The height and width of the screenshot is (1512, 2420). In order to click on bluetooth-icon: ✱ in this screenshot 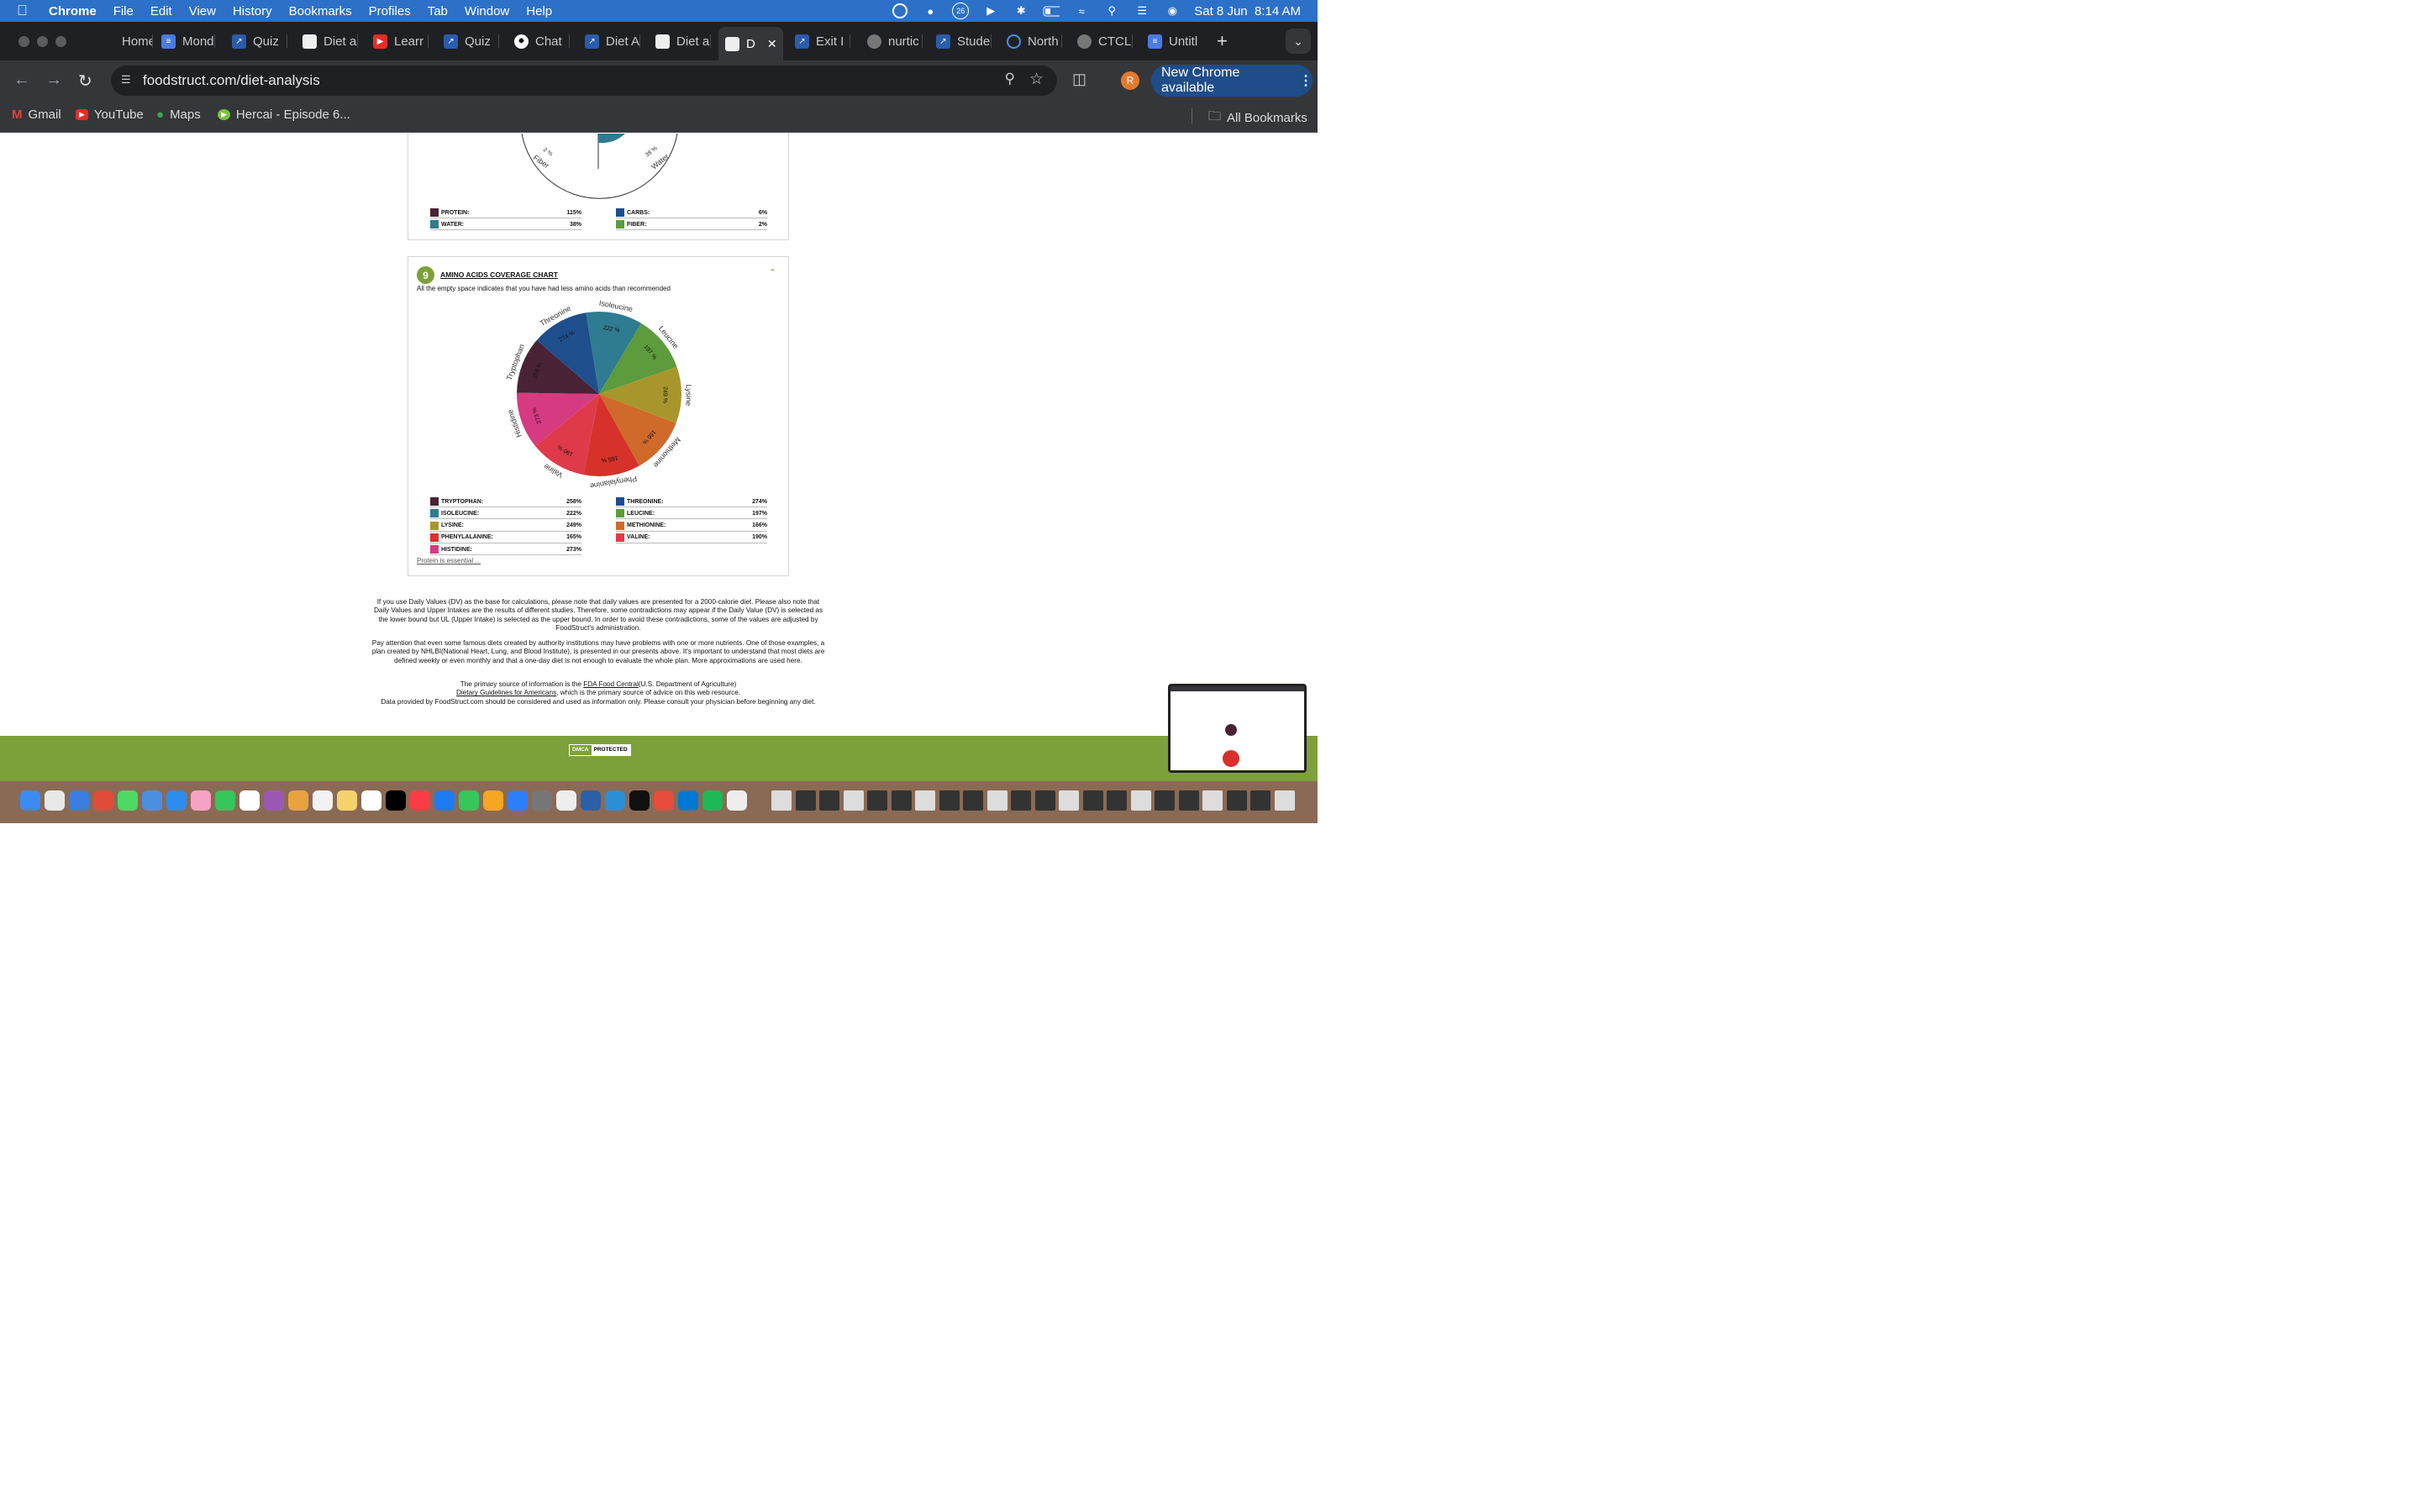, I will do `click(1021, 11)`.